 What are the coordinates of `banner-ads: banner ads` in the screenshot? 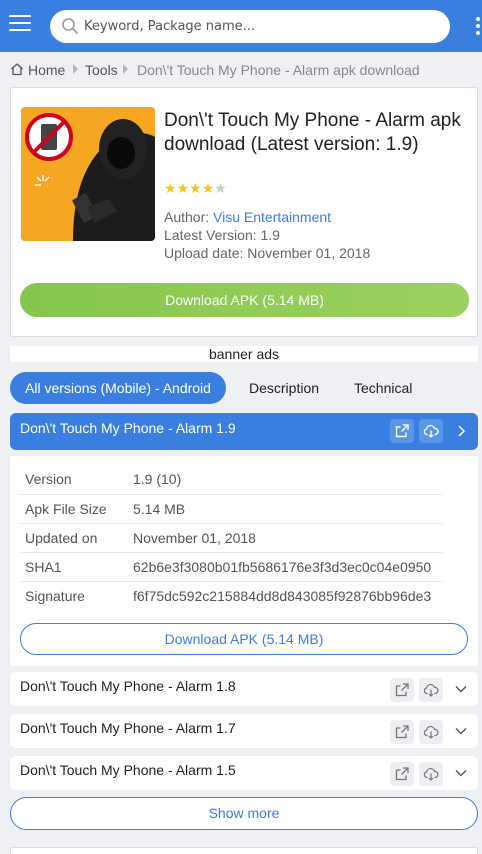 It's located at (244, 354).